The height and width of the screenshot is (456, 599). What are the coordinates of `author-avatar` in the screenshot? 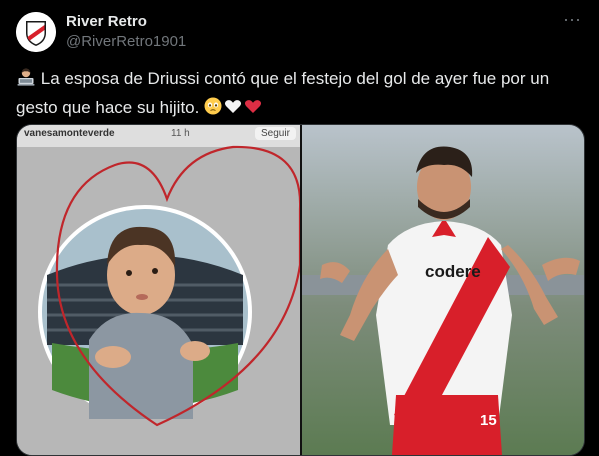 It's located at (36, 32).